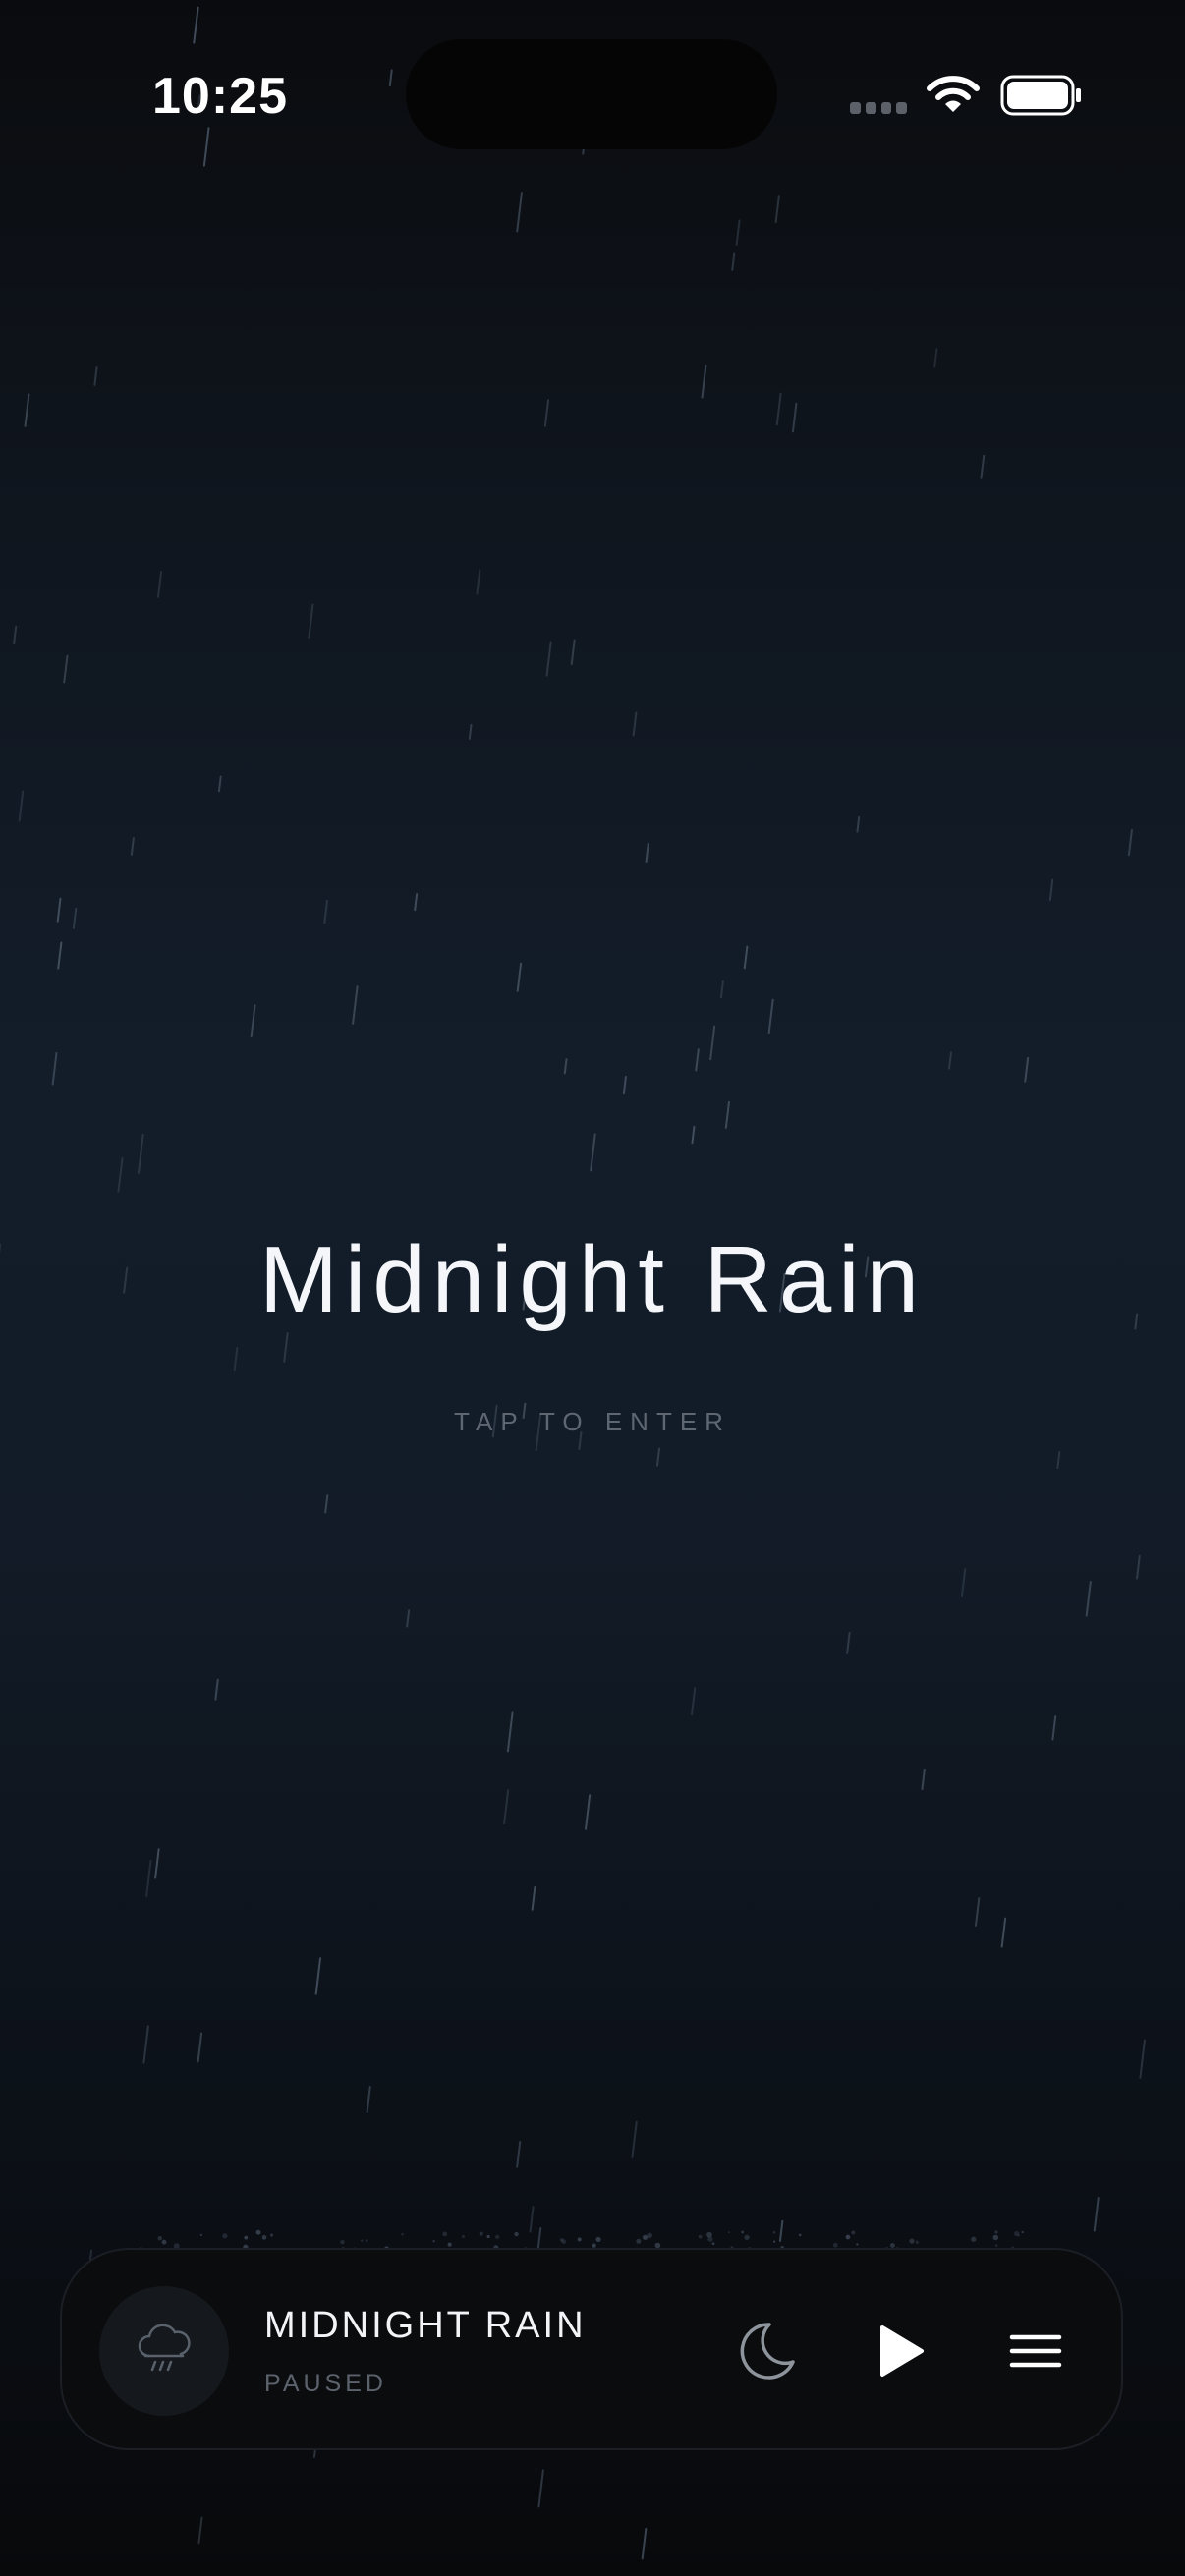 This screenshot has height=2576, width=1185. What do you see at coordinates (325, 2383) in the screenshot?
I see `playback-status: PAUSED` at bounding box center [325, 2383].